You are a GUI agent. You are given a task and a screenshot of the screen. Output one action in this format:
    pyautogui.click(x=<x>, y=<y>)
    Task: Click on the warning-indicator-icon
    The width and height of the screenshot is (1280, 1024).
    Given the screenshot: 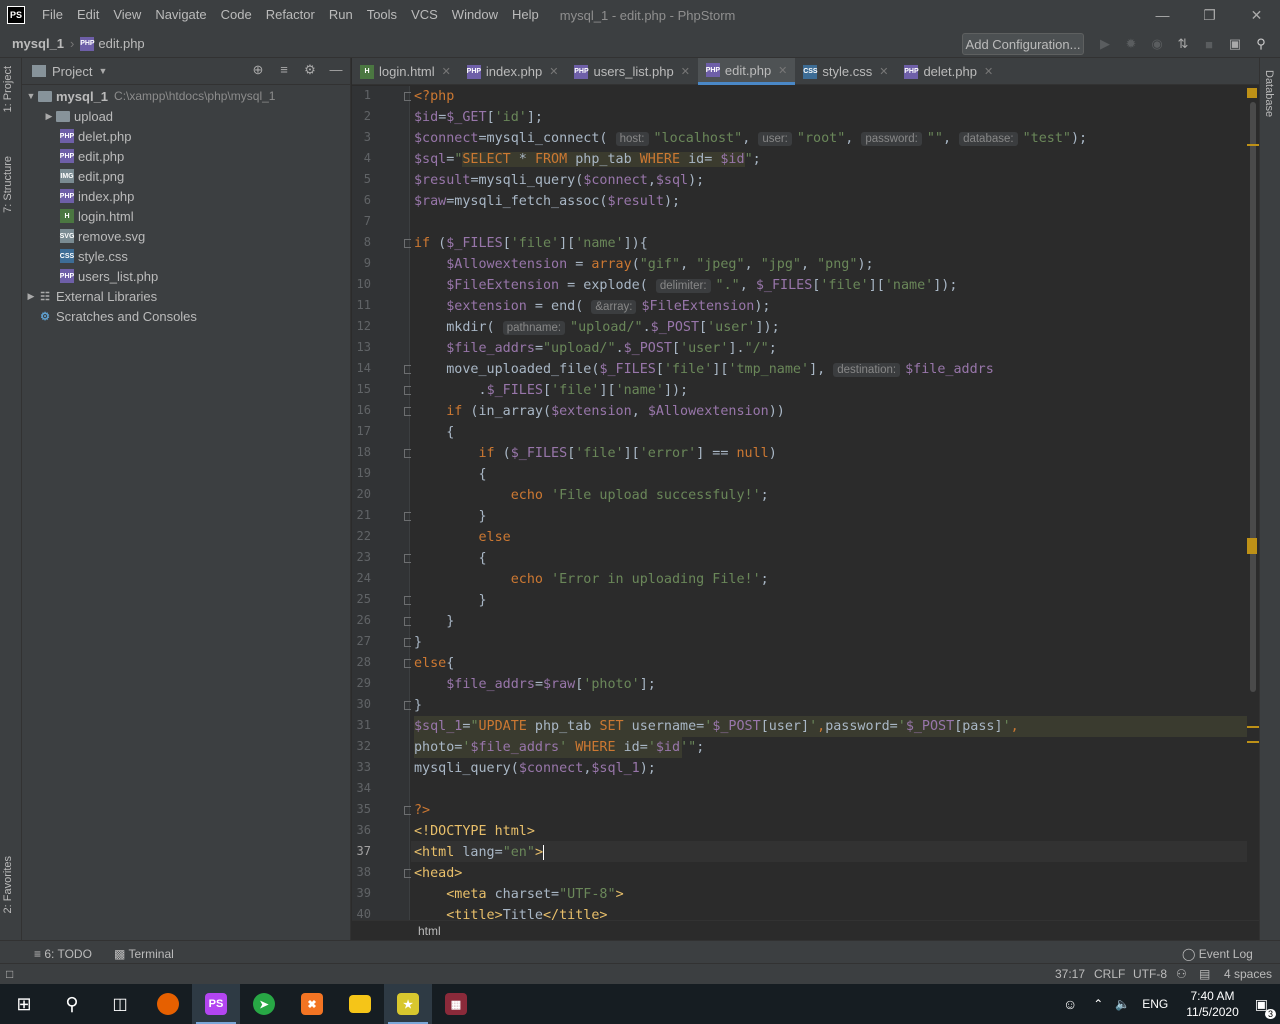 What is the action you would take?
    pyautogui.click(x=1252, y=93)
    